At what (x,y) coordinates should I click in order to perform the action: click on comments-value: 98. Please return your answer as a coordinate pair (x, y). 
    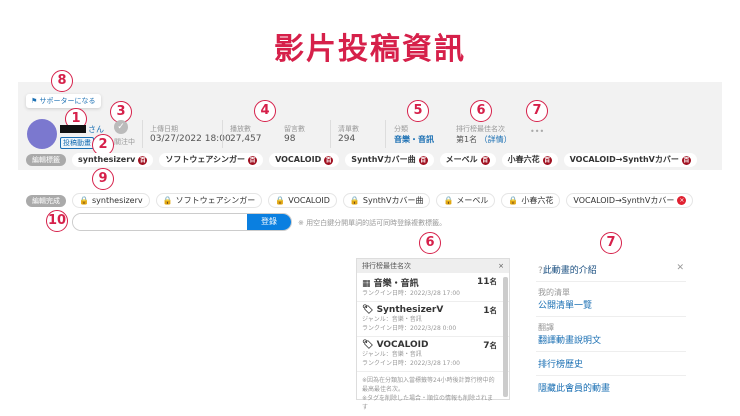
    Looking at the image, I should click on (290, 139).